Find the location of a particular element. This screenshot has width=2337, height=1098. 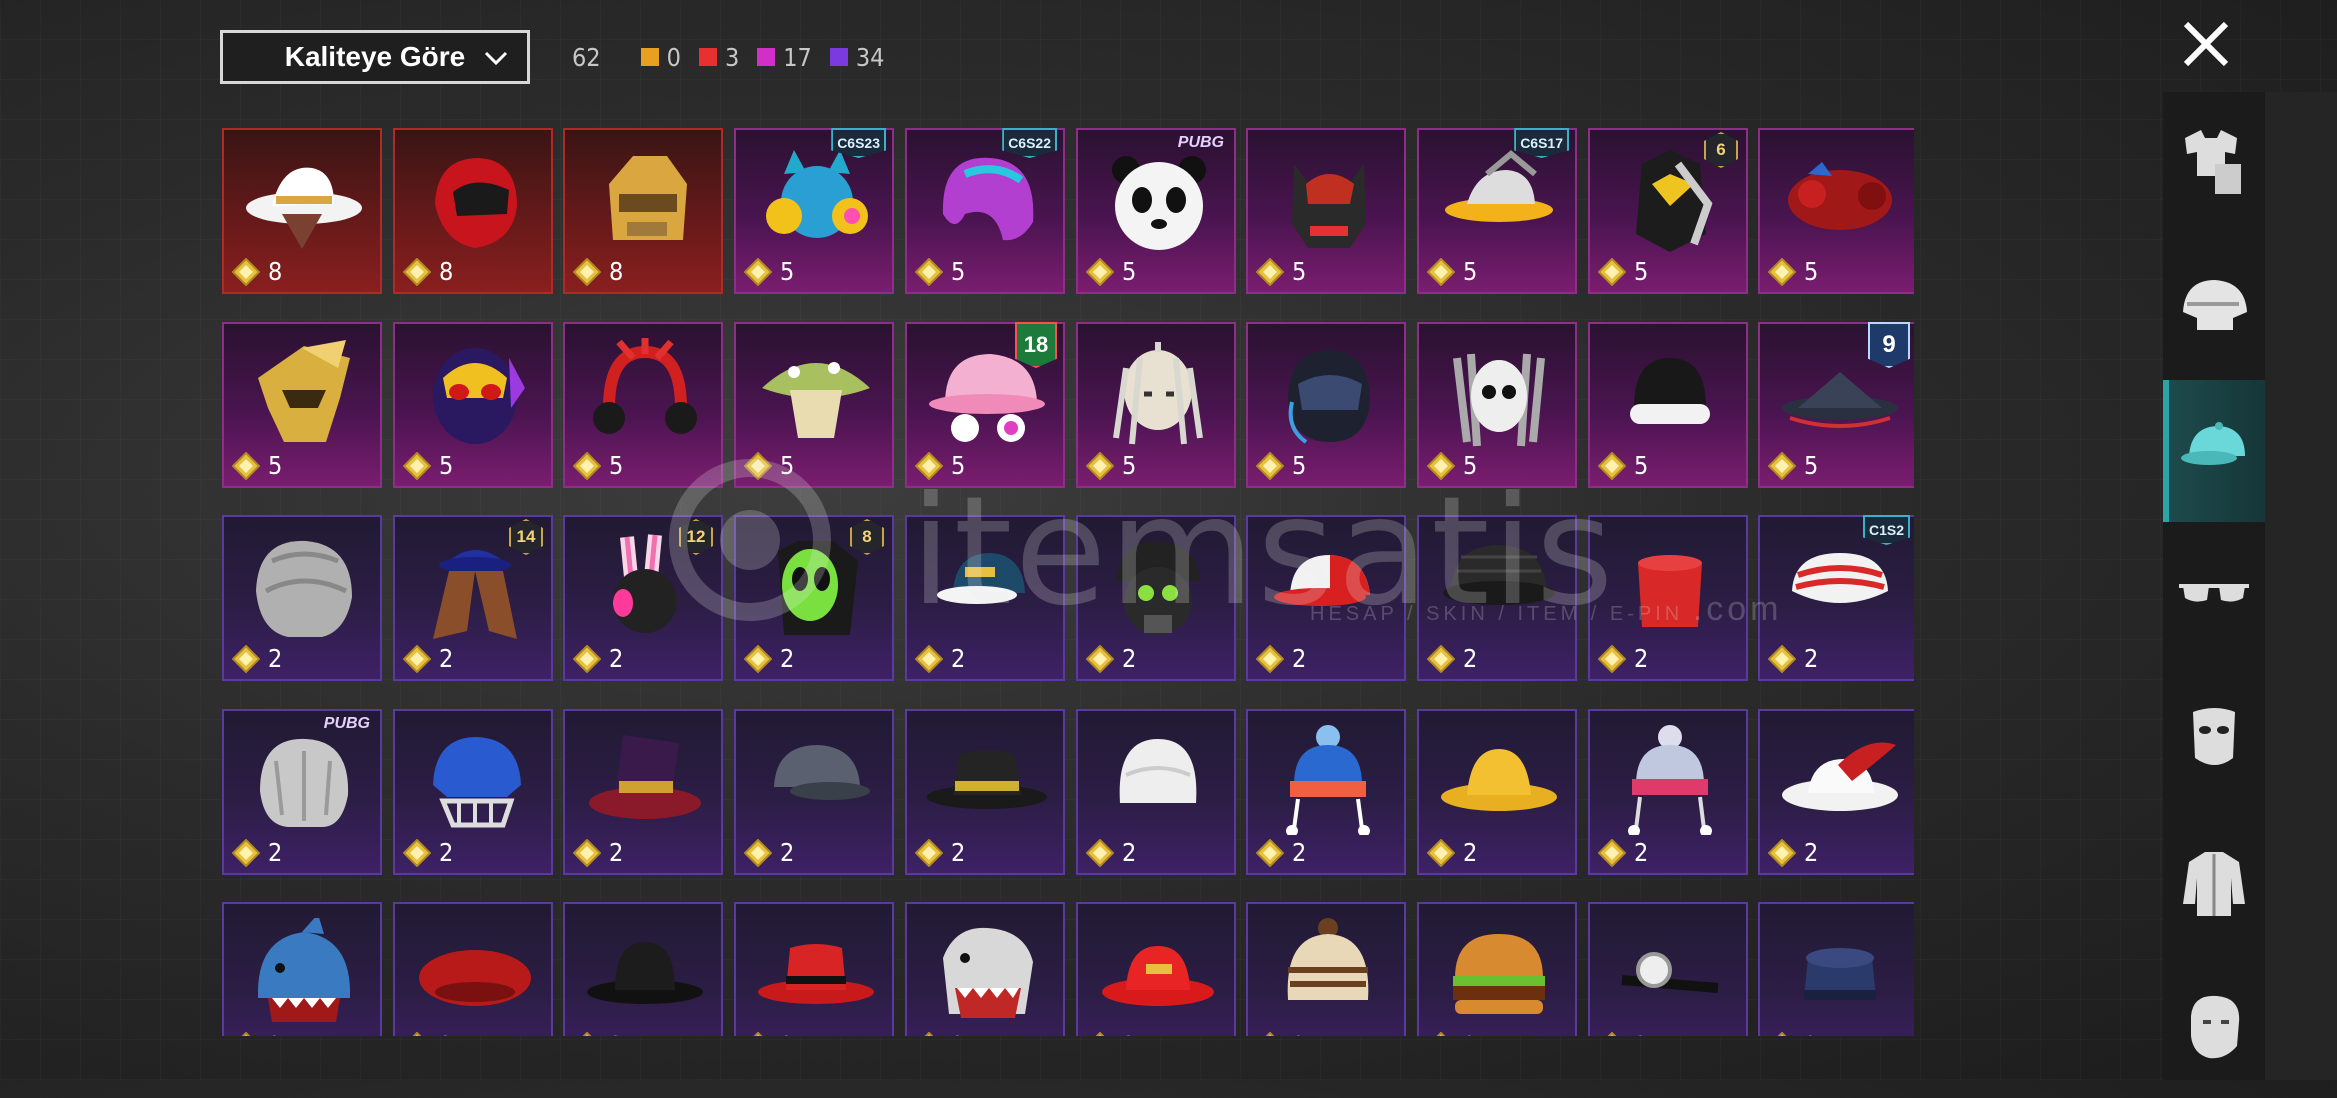

red-hair-icon is located at coordinates (1840, 196).